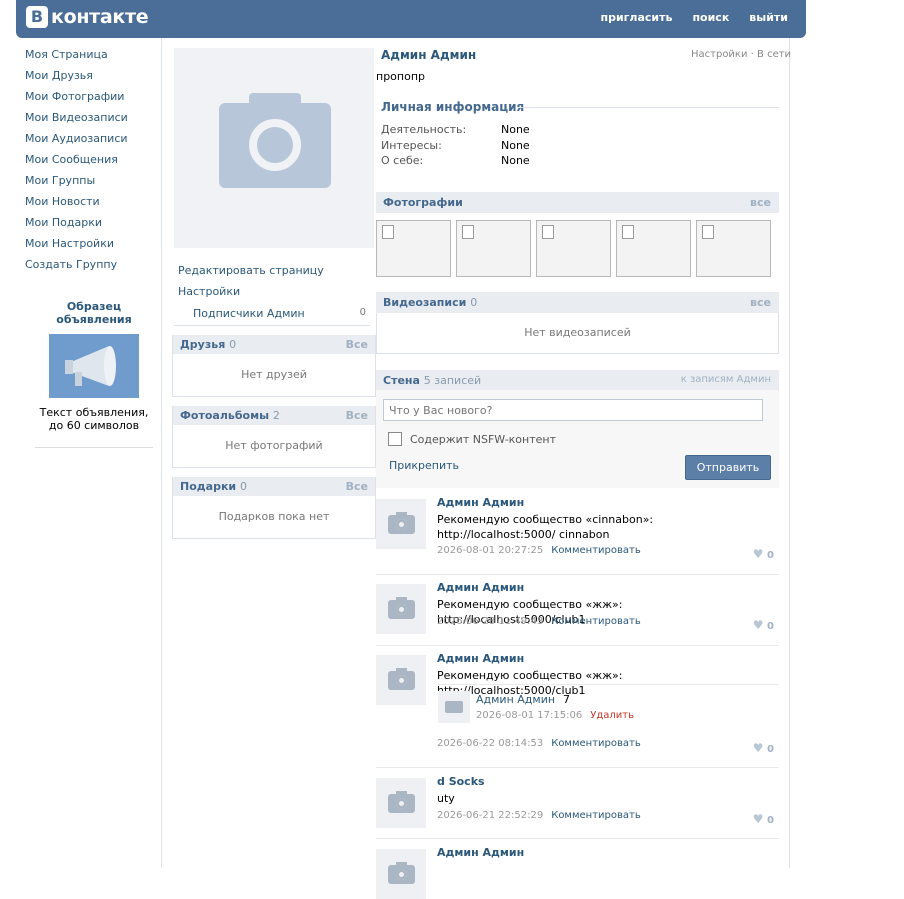  I want to click on menu-my-settings: Мои Настройки, so click(90, 246).